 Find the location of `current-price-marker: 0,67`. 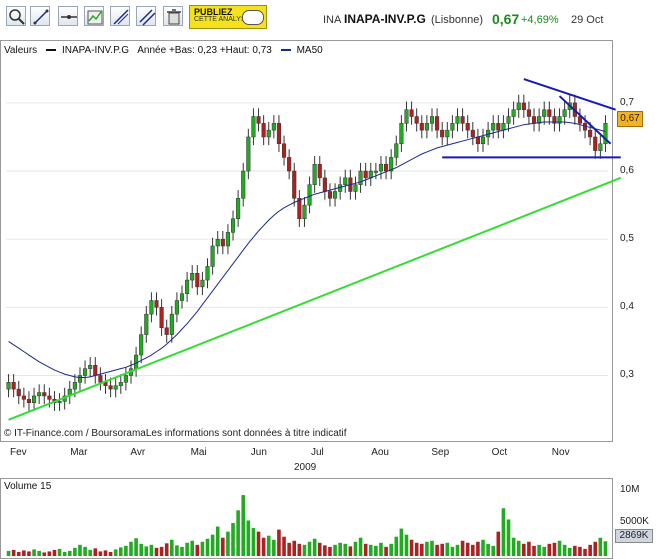

current-price-marker: 0,67 is located at coordinates (630, 119).